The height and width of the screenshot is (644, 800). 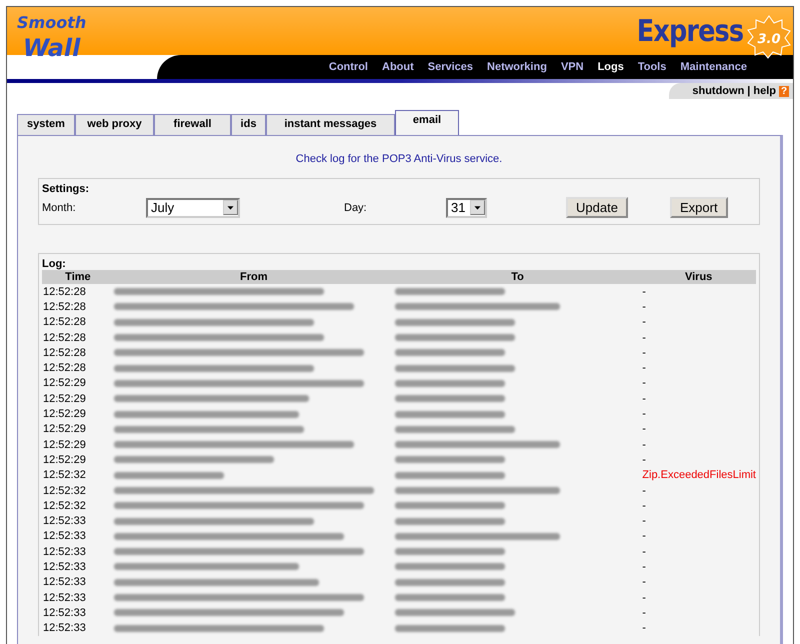 What do you see at coordinates (427, 122) in the screenshot?
I see `tab: email` at bounding box center [427, 122].